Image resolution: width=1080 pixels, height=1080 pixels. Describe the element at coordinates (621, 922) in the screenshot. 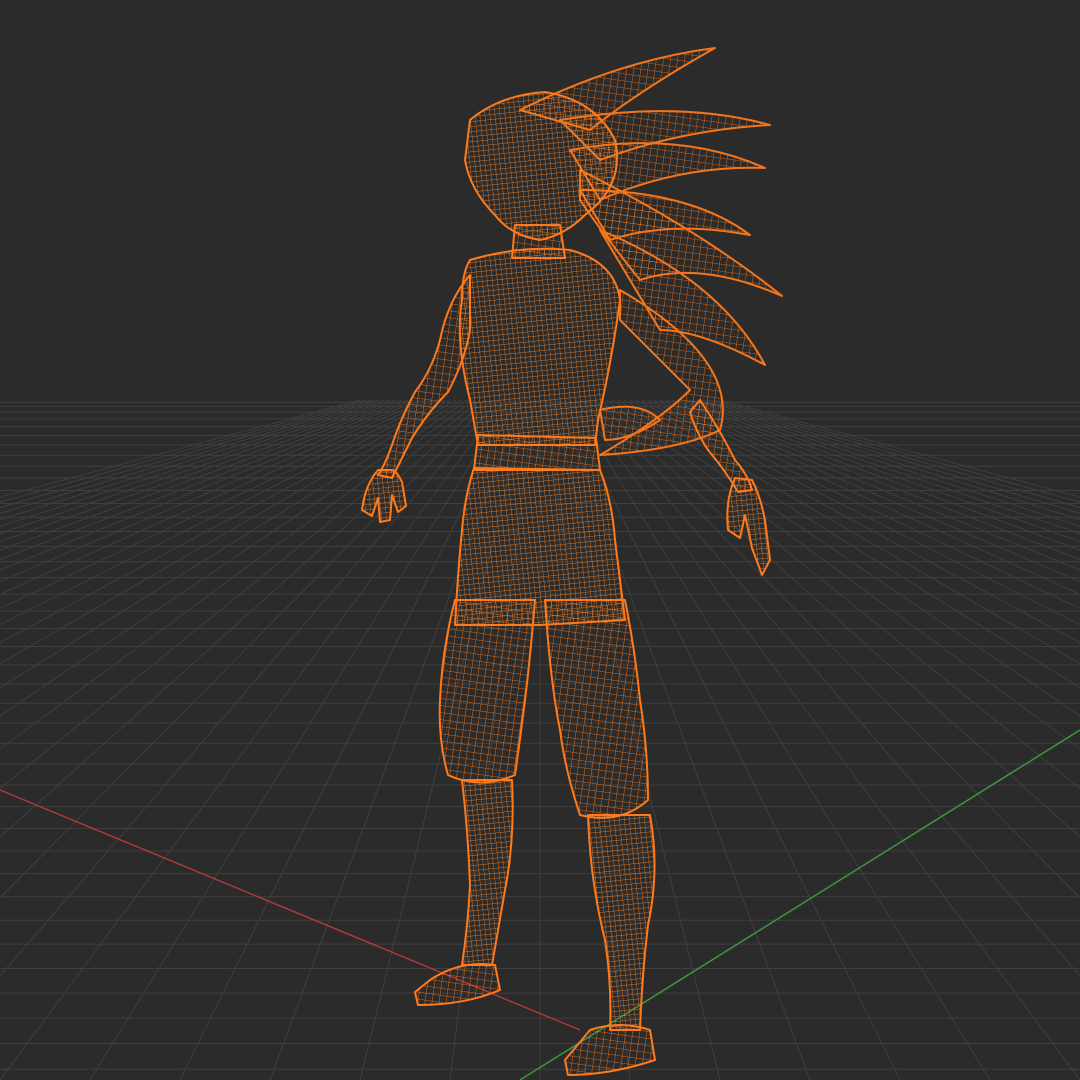

I see `right-shin-mesh` at that location.